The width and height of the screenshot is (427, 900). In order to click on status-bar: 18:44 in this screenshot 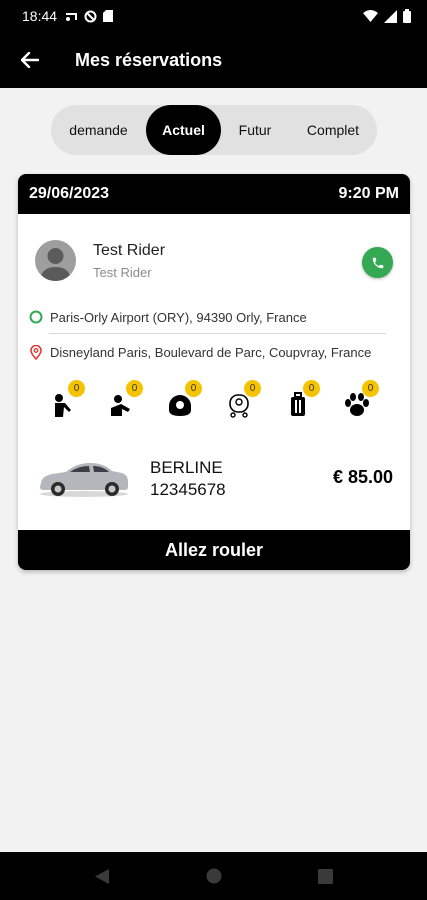, I will do `click(213, 16)`.